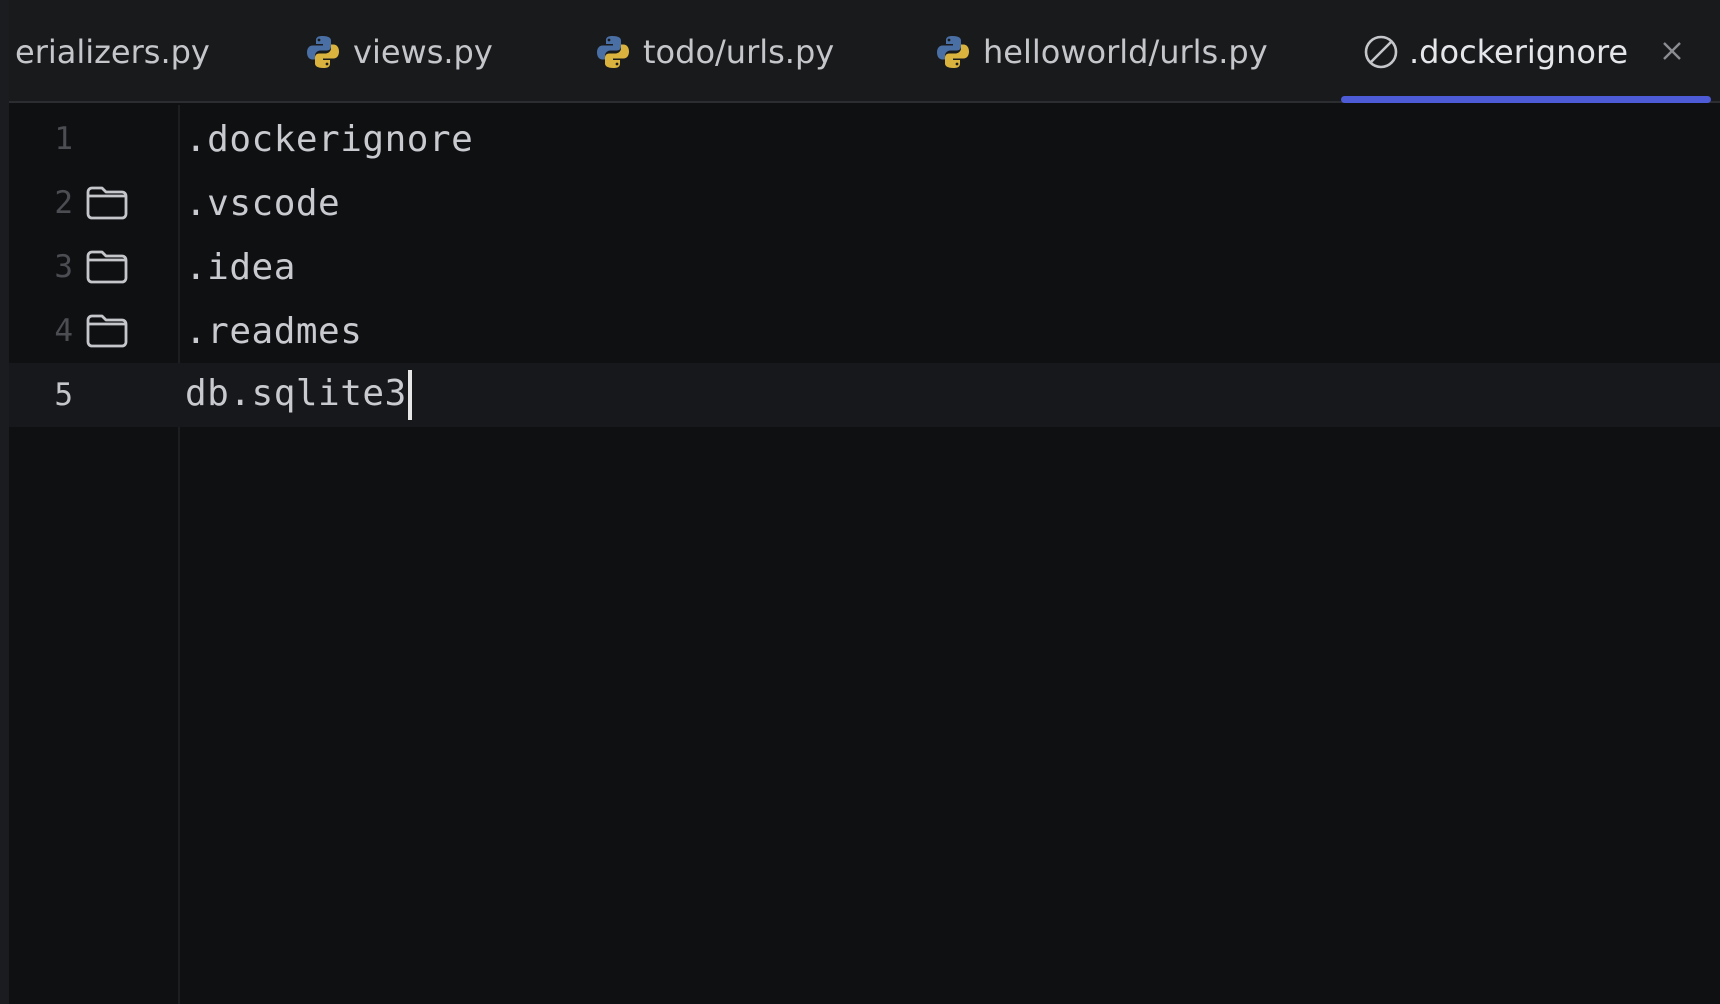 This screenshot has width=1720, height=1004. I want to click on line-text: .vscode, so click(263, 203).